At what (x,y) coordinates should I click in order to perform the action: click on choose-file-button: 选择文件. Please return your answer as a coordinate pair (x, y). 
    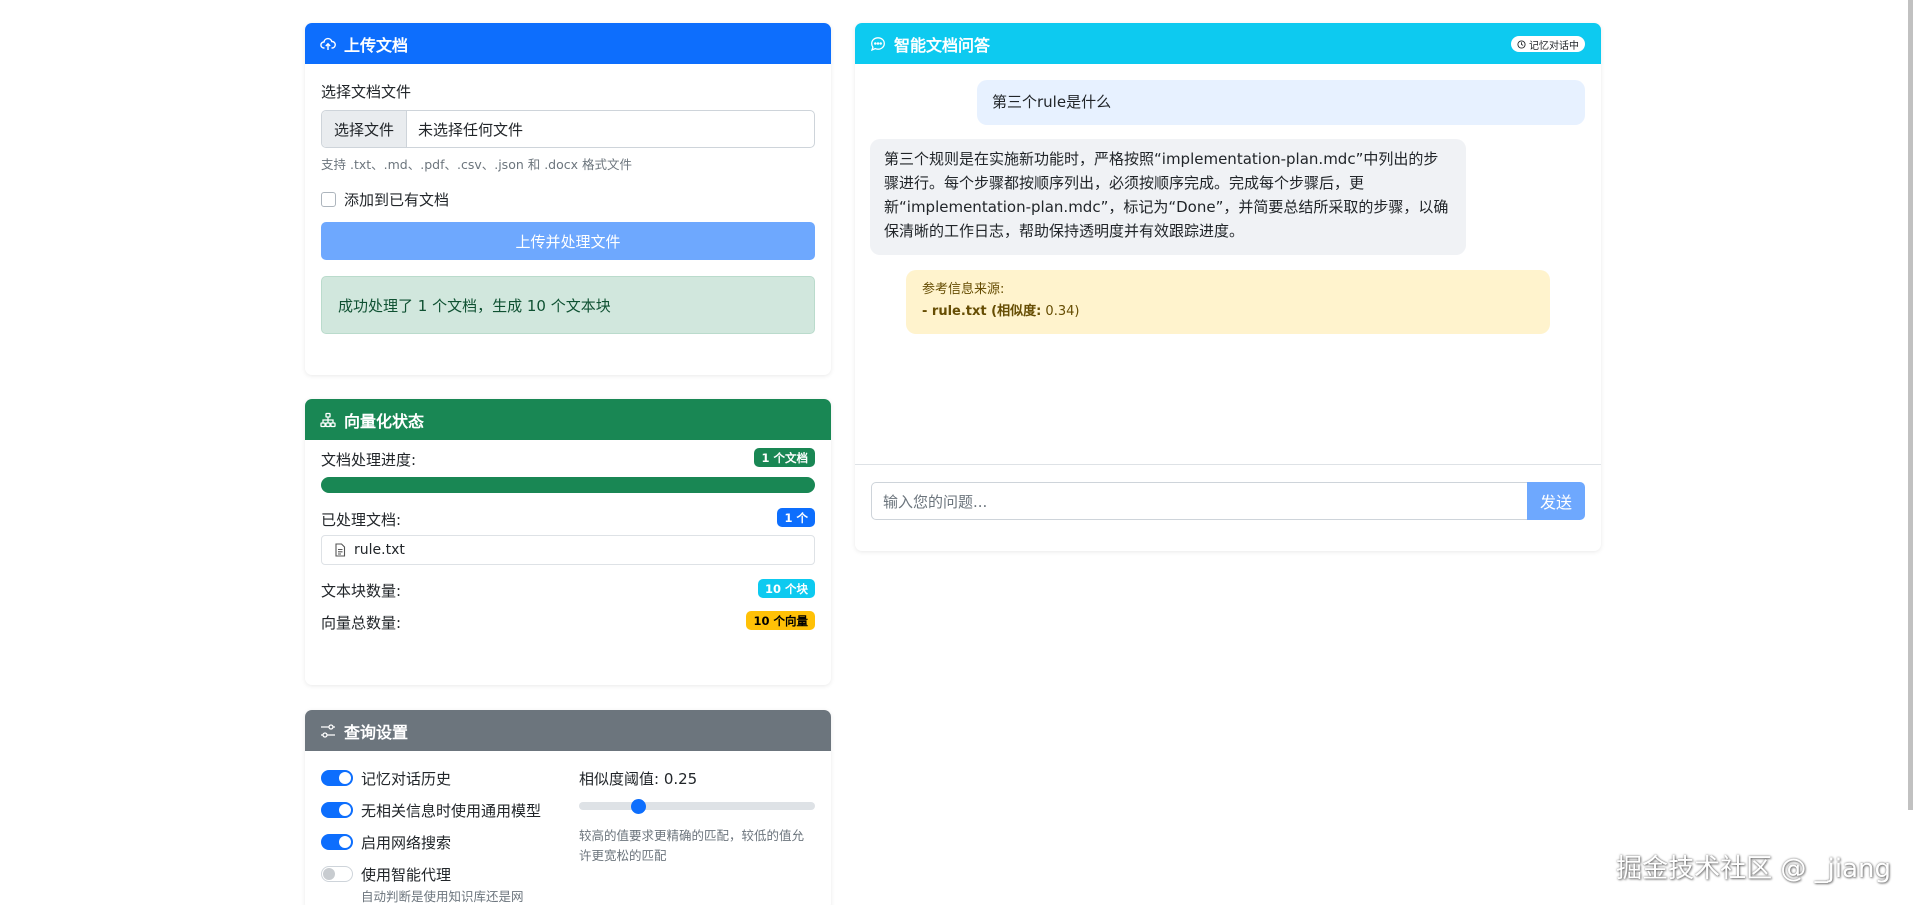
    Looking at the image, I should click on (365, 129).